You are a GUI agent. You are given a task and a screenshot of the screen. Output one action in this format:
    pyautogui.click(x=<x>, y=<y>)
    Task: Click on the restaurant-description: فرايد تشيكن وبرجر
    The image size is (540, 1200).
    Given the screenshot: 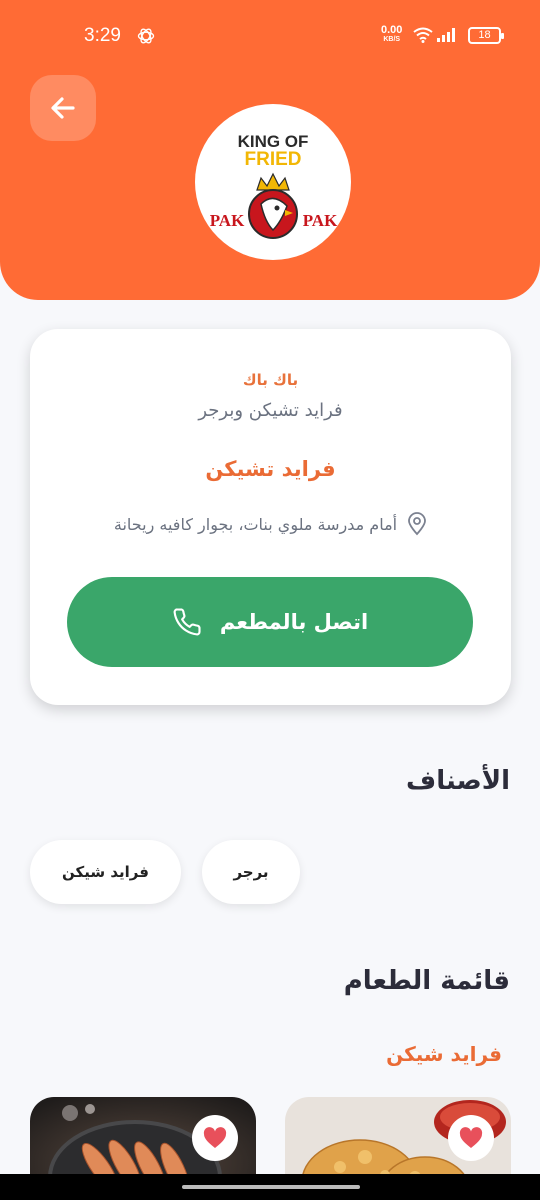 What is the action you would take?
    pyautogui.click(x=270, y=410)
    